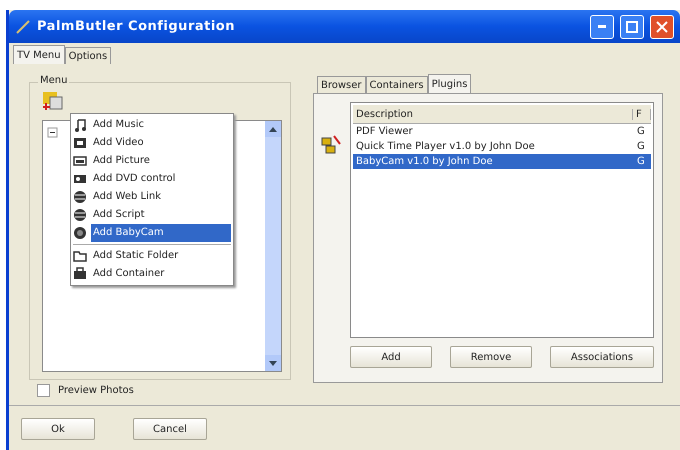 The height and width of the screenshot is (450, 680). What do you see at coordinates (602, 357) in the screenshot?
I see `plugin-button: Associations` at bounding box center [602, 357].